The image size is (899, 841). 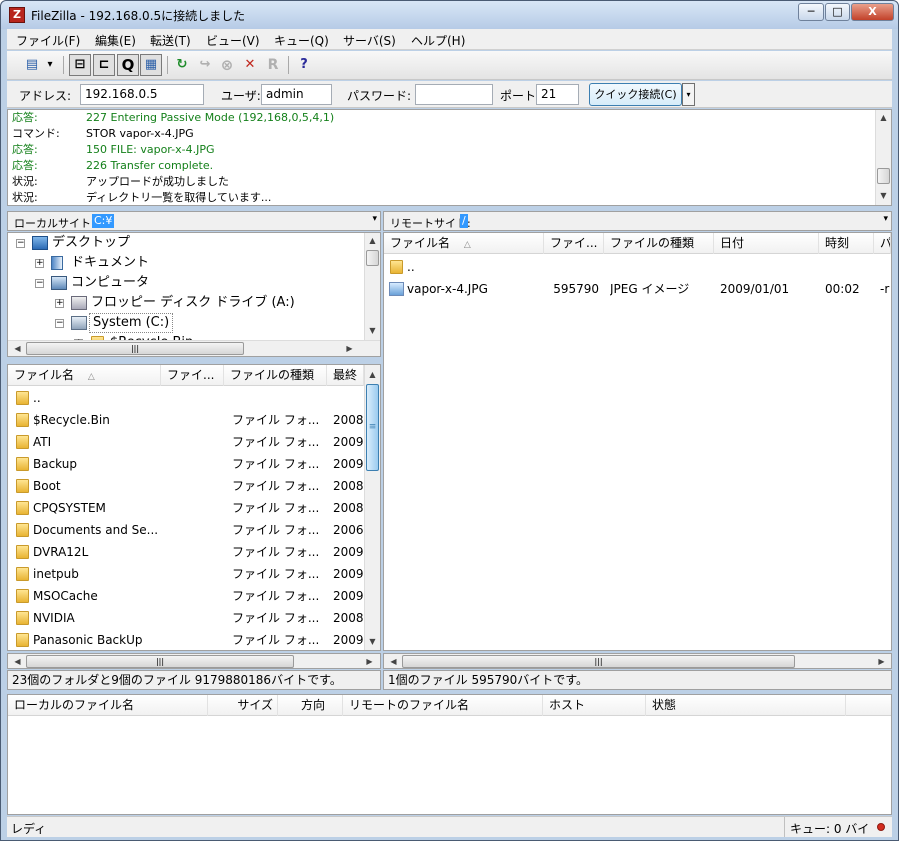 I want to click on remote-site-dropdown-icon: ▾, so click(x=885, y=219).